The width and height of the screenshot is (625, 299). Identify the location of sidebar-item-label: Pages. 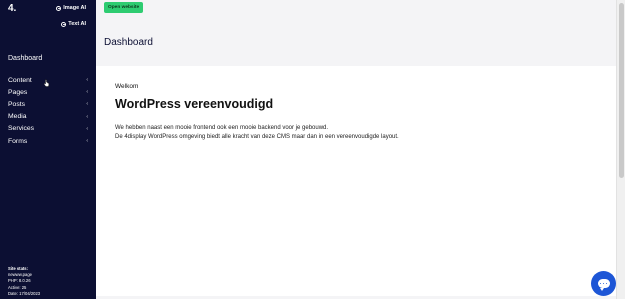
(18, 92).